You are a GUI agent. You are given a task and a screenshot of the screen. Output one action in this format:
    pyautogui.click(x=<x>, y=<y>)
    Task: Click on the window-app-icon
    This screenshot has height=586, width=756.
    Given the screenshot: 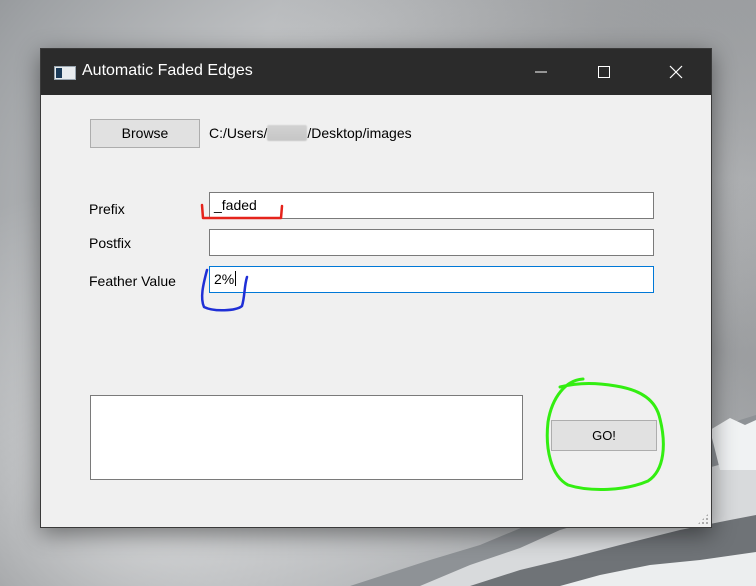 What is the action you would take?
    pyautogui.click(x=65, y=73)
    